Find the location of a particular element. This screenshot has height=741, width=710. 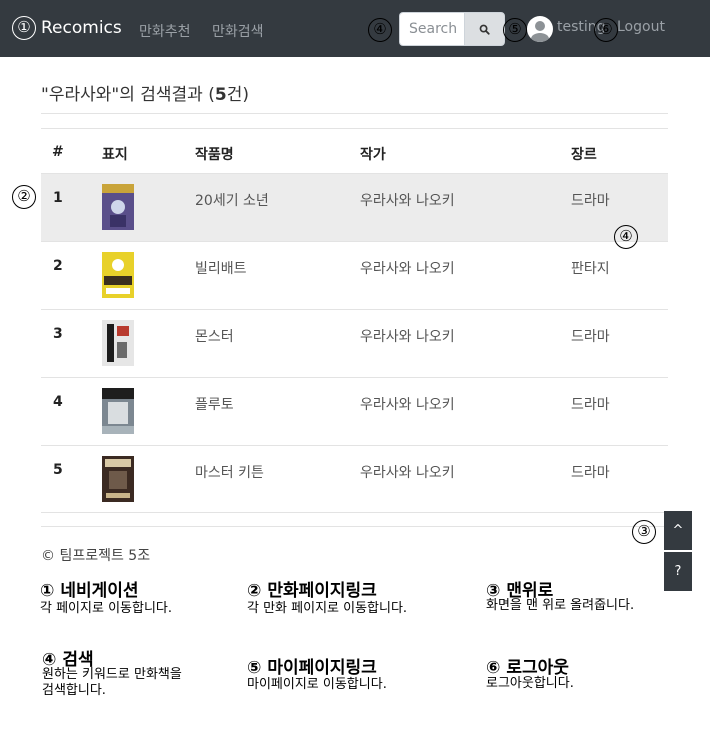

legend-desc-comic-link: 각 만화 페이지로 이동합니다. is located at coordinates (327, 608).